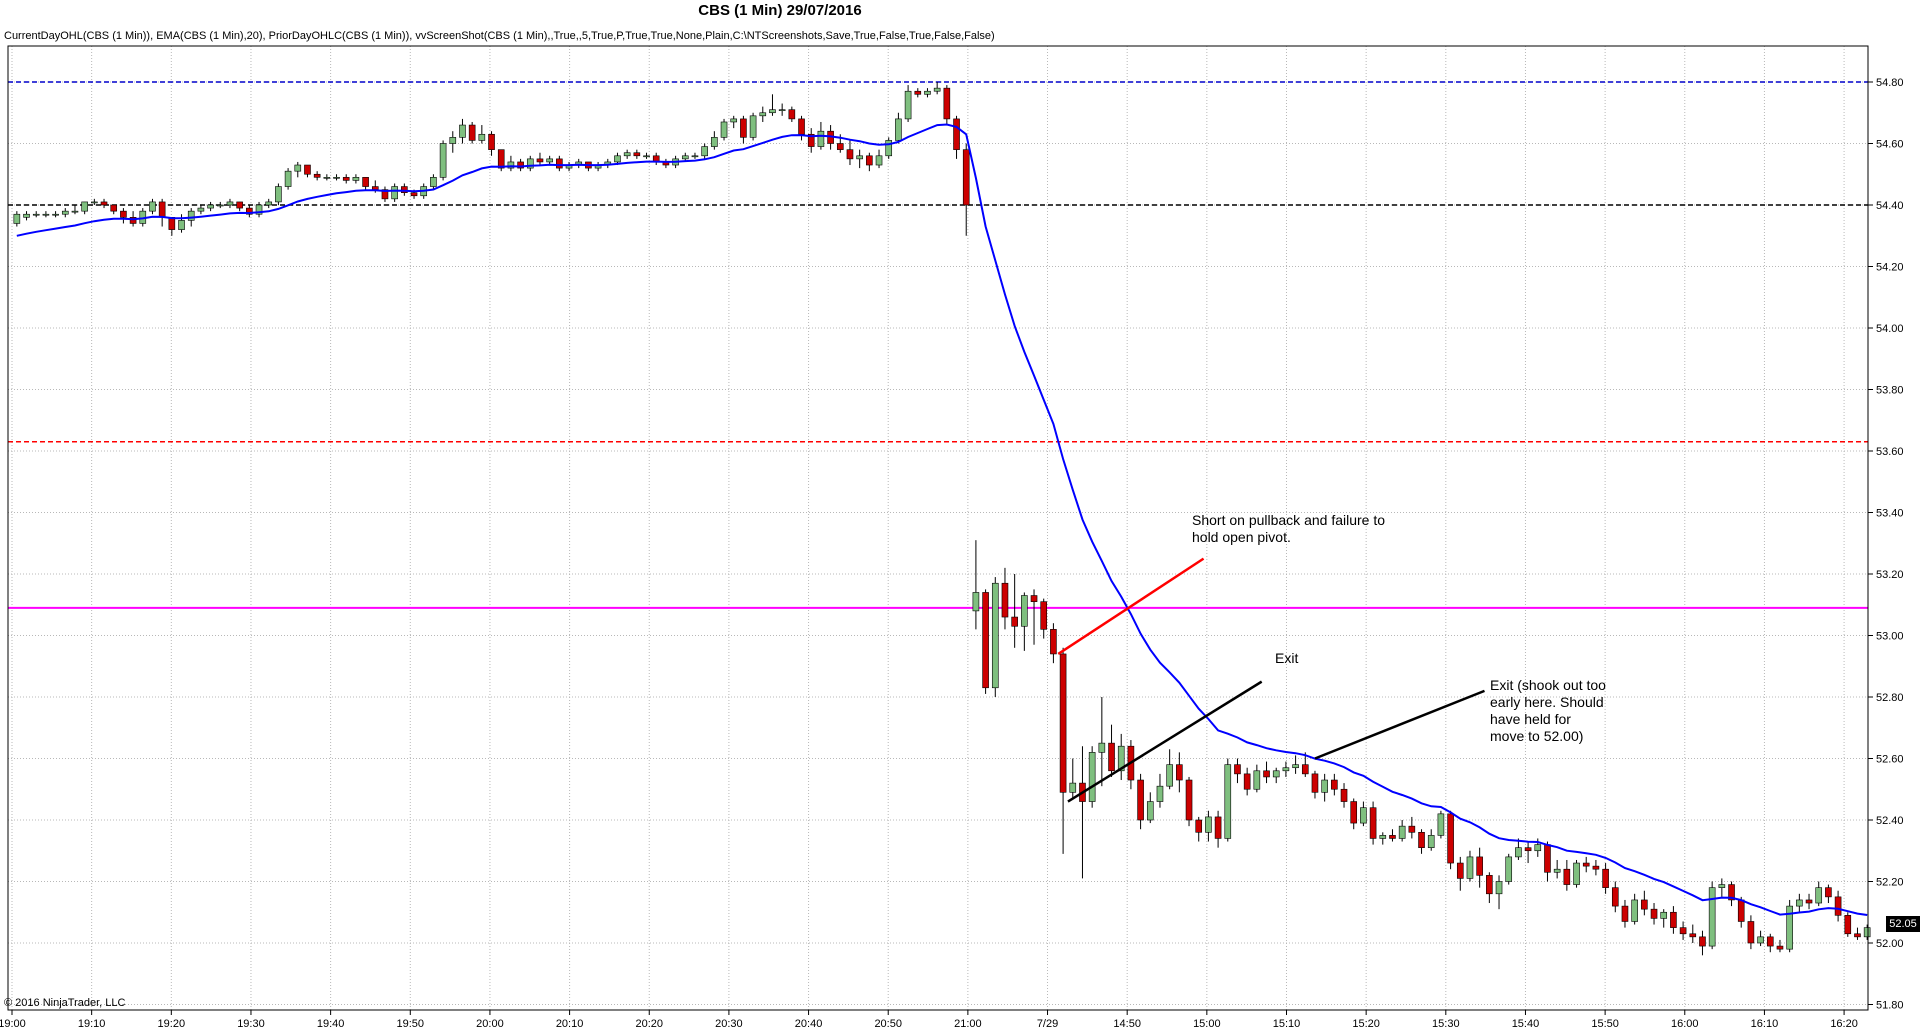  I want to click on y-tick-label: 54.20, so click(1890, 268).